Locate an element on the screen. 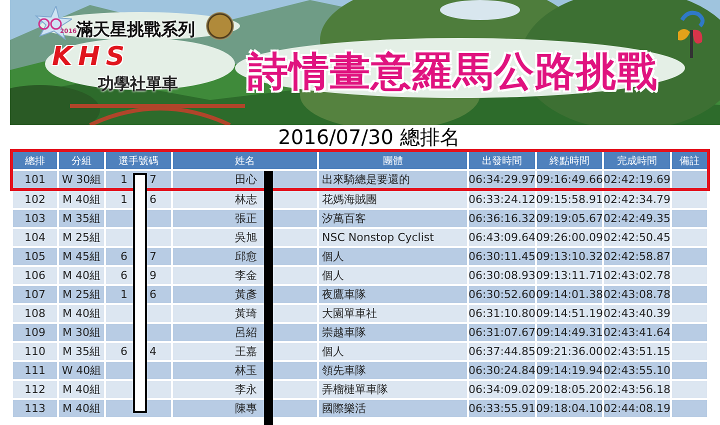 The height and width of the screenshot is (425, 720). column-header: 分組 is located at coordinates (81, 160).